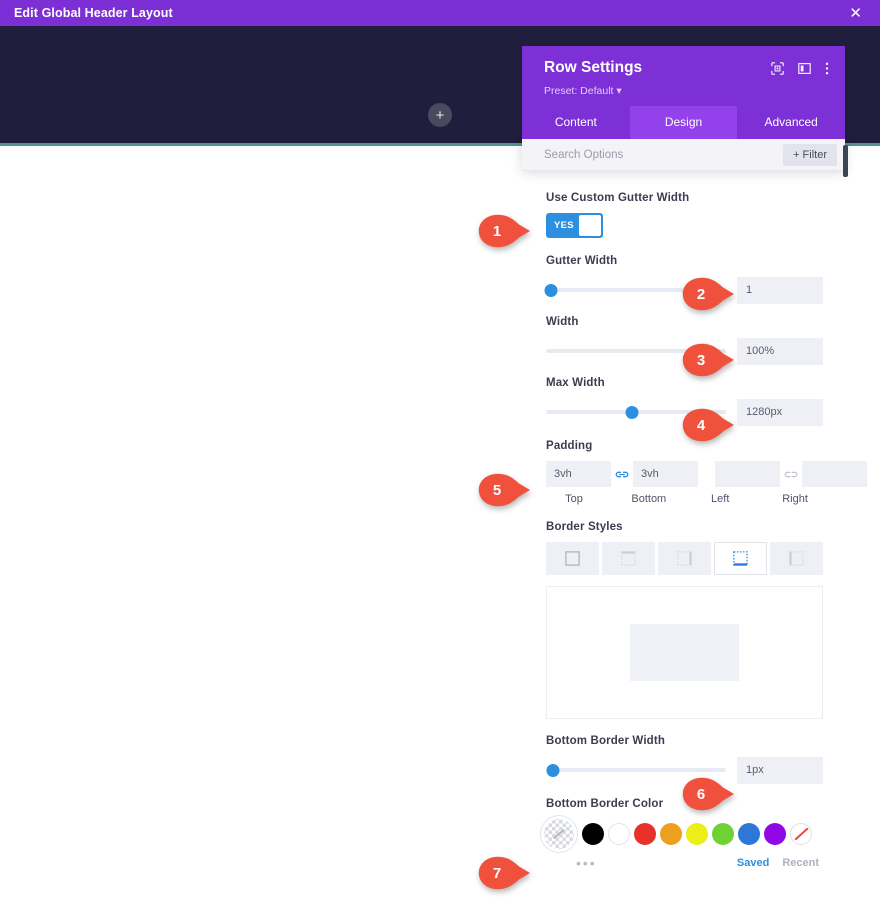  Describe the element at coordinates (559, 834) in the screenshot. I see `color-picker-swatch` at that location.